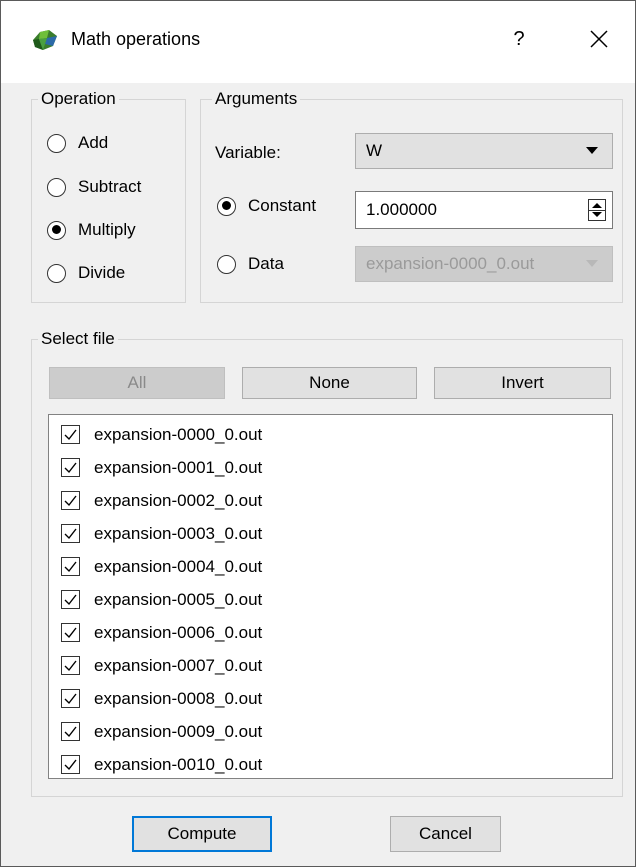  Describe the element at coordinates (484, 210) in the screenshot. I see `constant-spinbox: 1.000000` at that location.